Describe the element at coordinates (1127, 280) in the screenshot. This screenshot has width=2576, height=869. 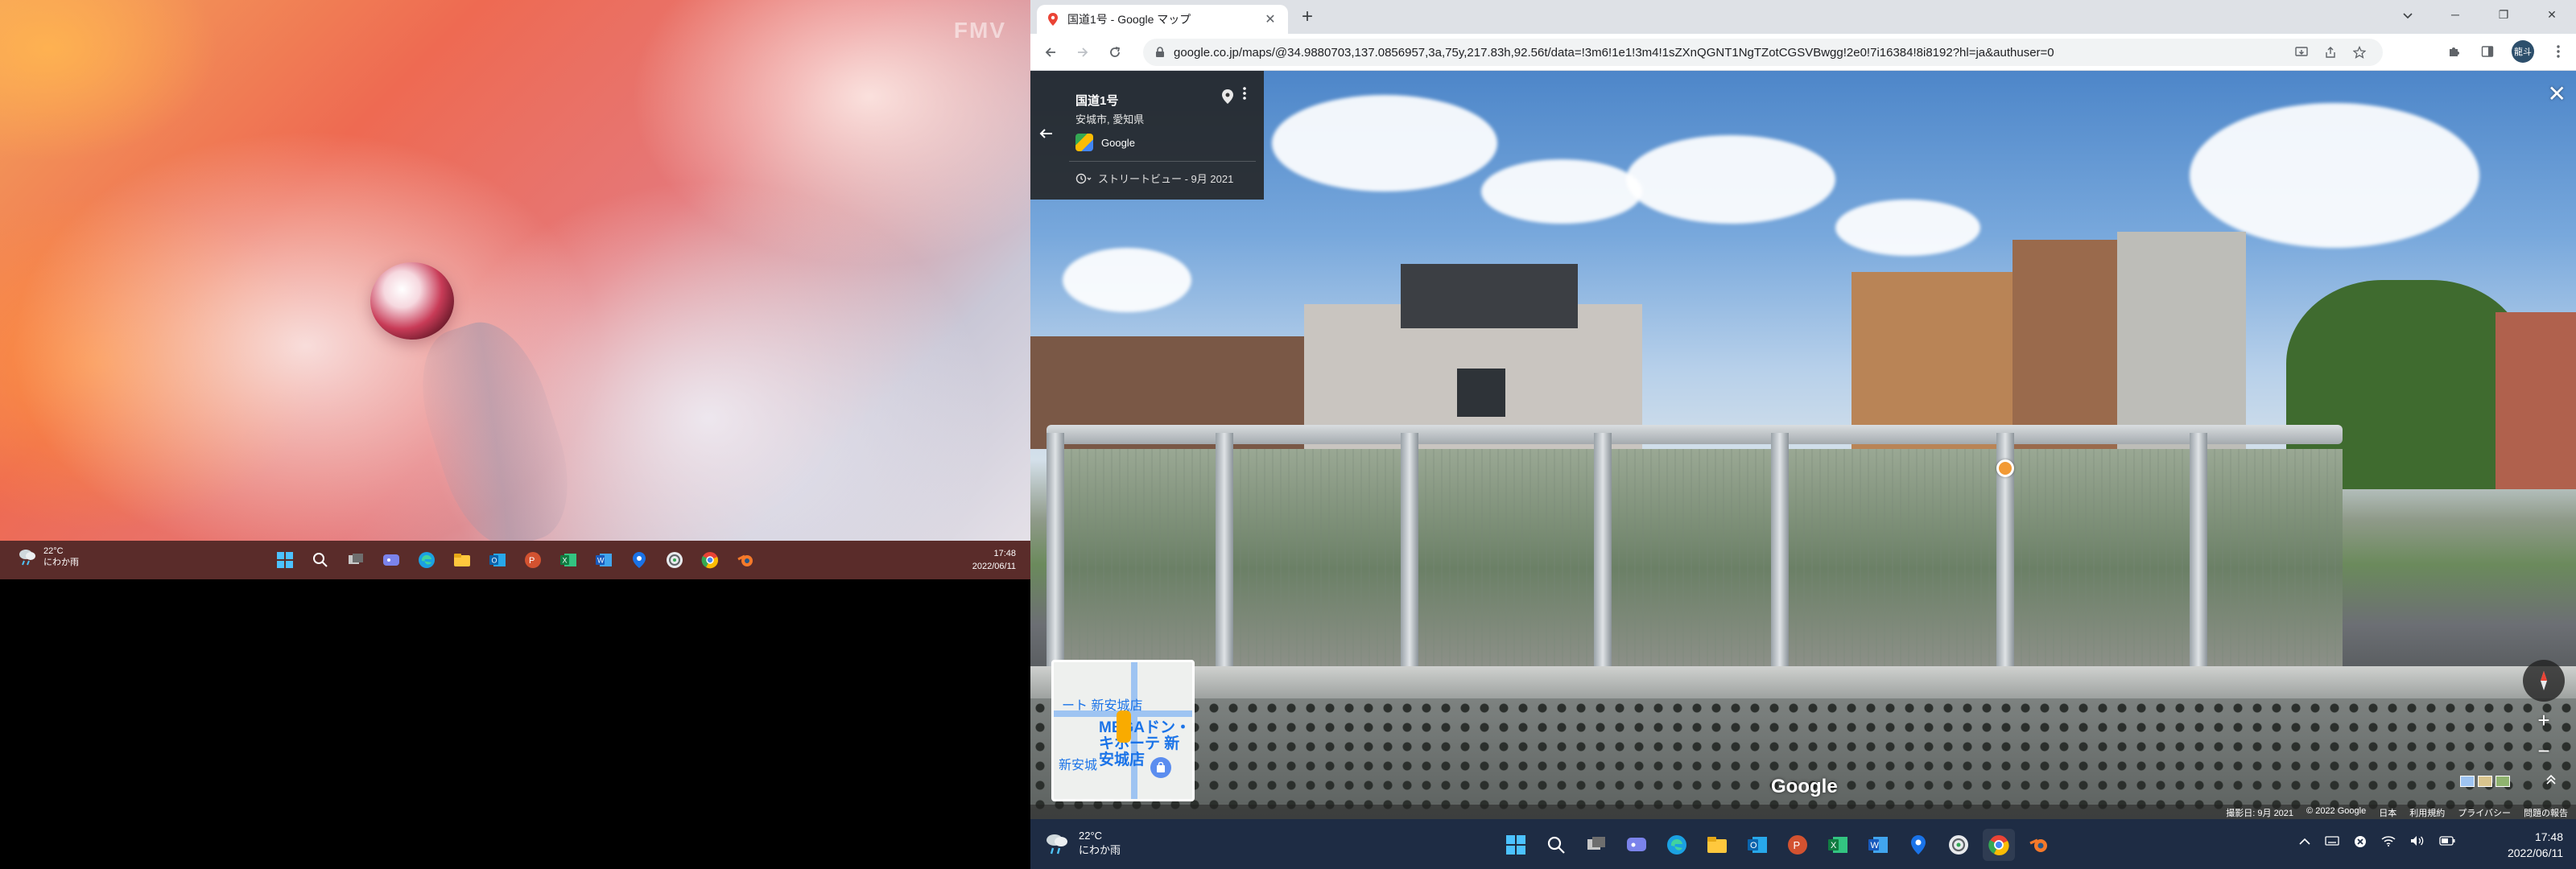
I see `sky-cloud` at that location.